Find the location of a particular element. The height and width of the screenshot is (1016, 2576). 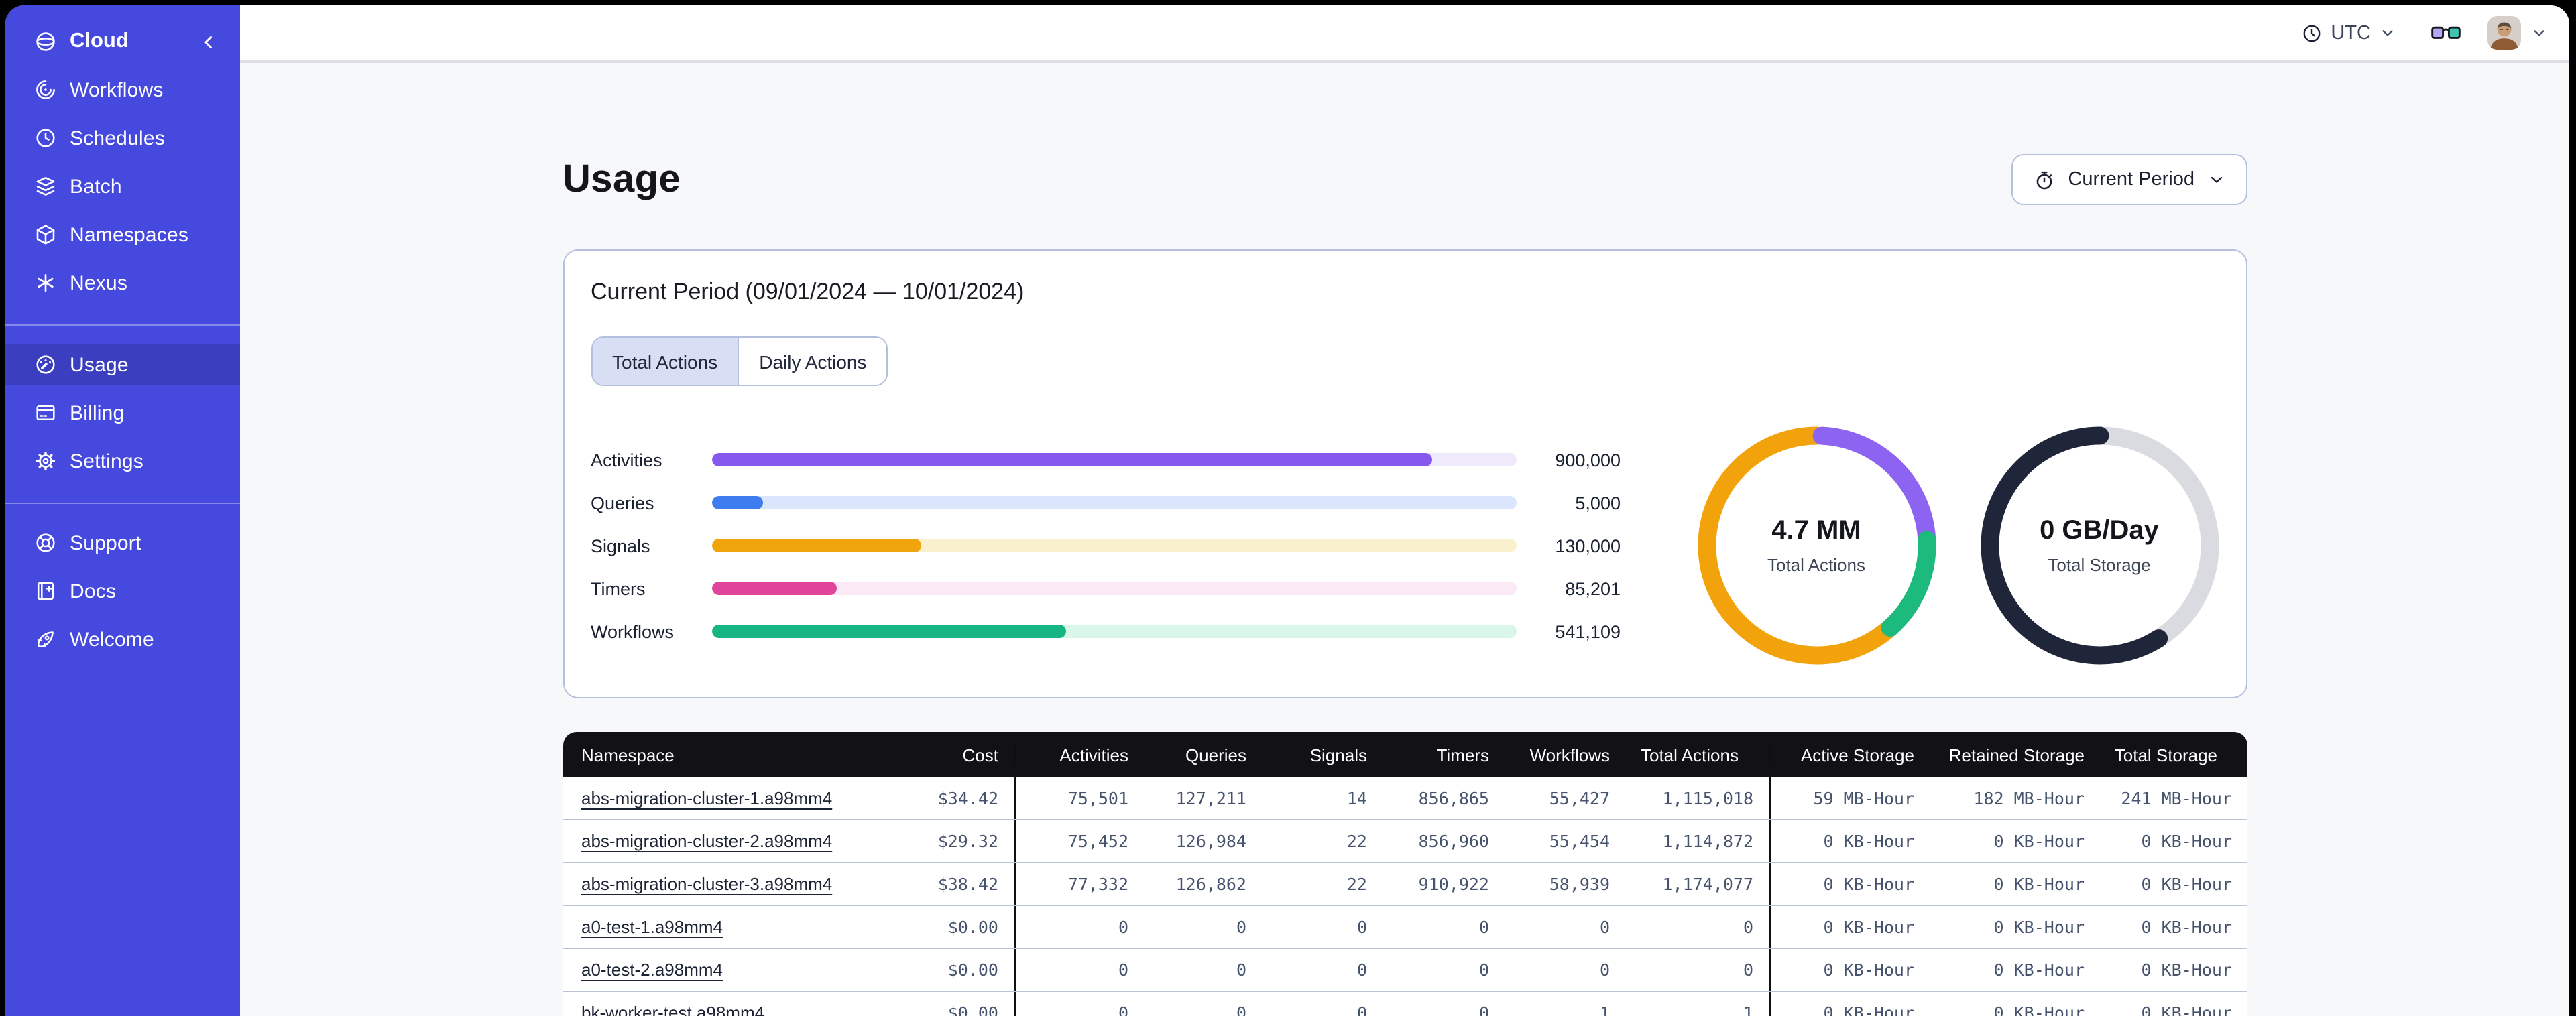

namespace-link: abs-migration-cluster-1.a98mm4 is located at coordinates (706, 798).